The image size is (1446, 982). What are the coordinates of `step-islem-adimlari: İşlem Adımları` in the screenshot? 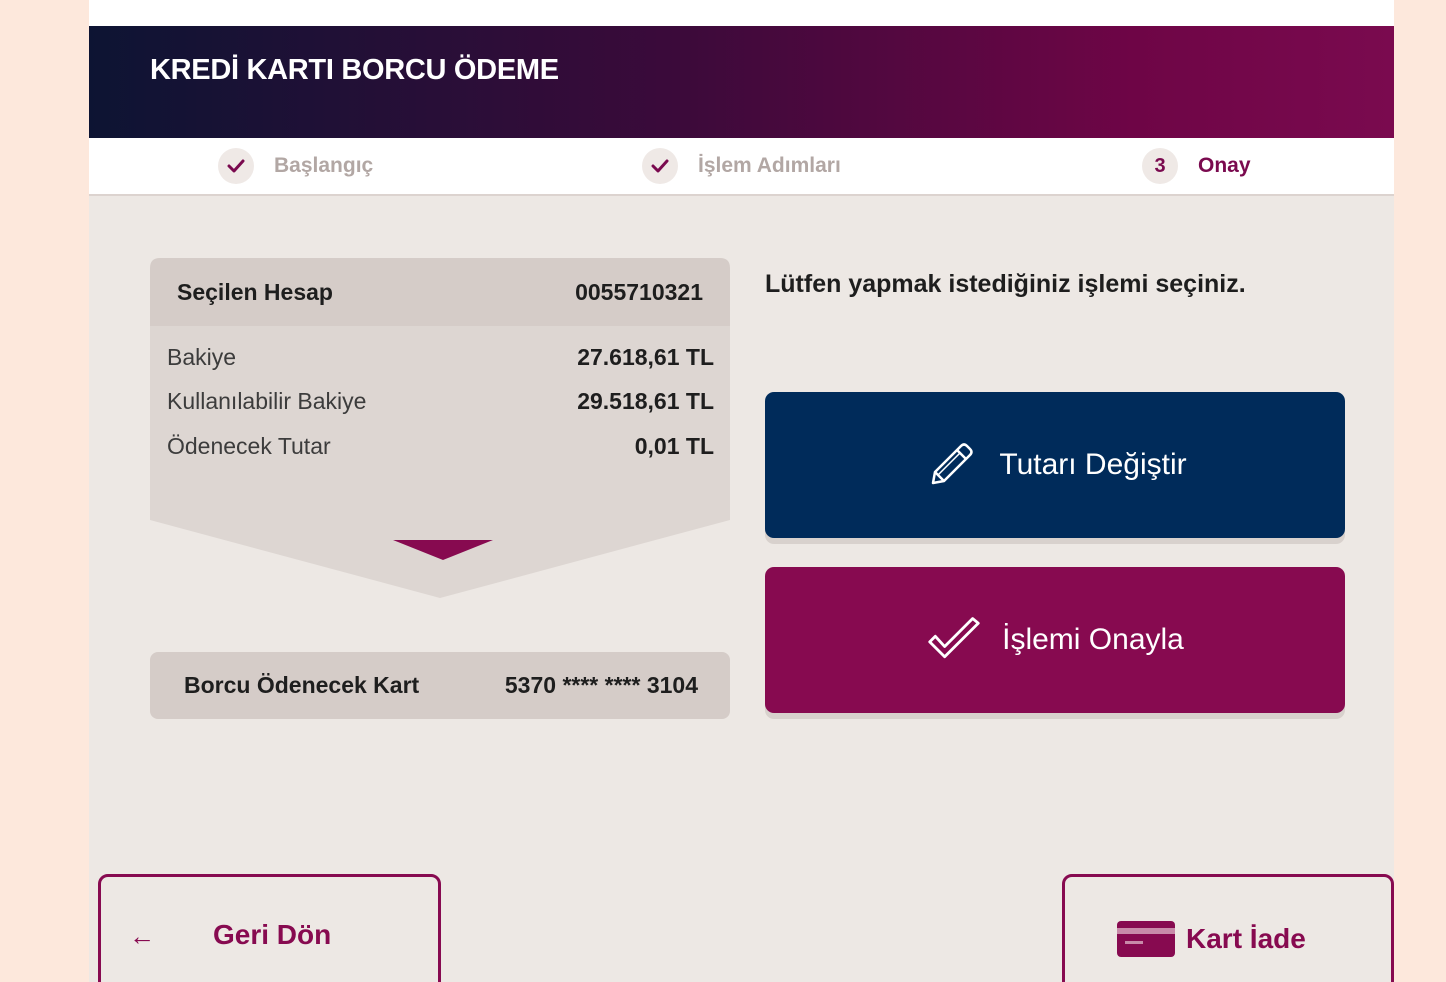 It's located at (741, 166).